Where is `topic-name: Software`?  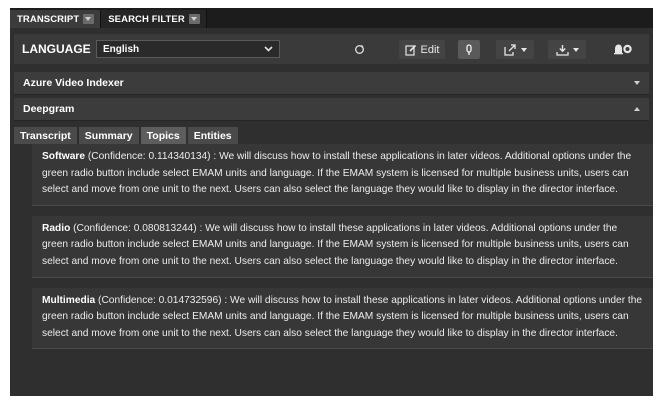 topic-name: Software is located at coordinates (64, 156).